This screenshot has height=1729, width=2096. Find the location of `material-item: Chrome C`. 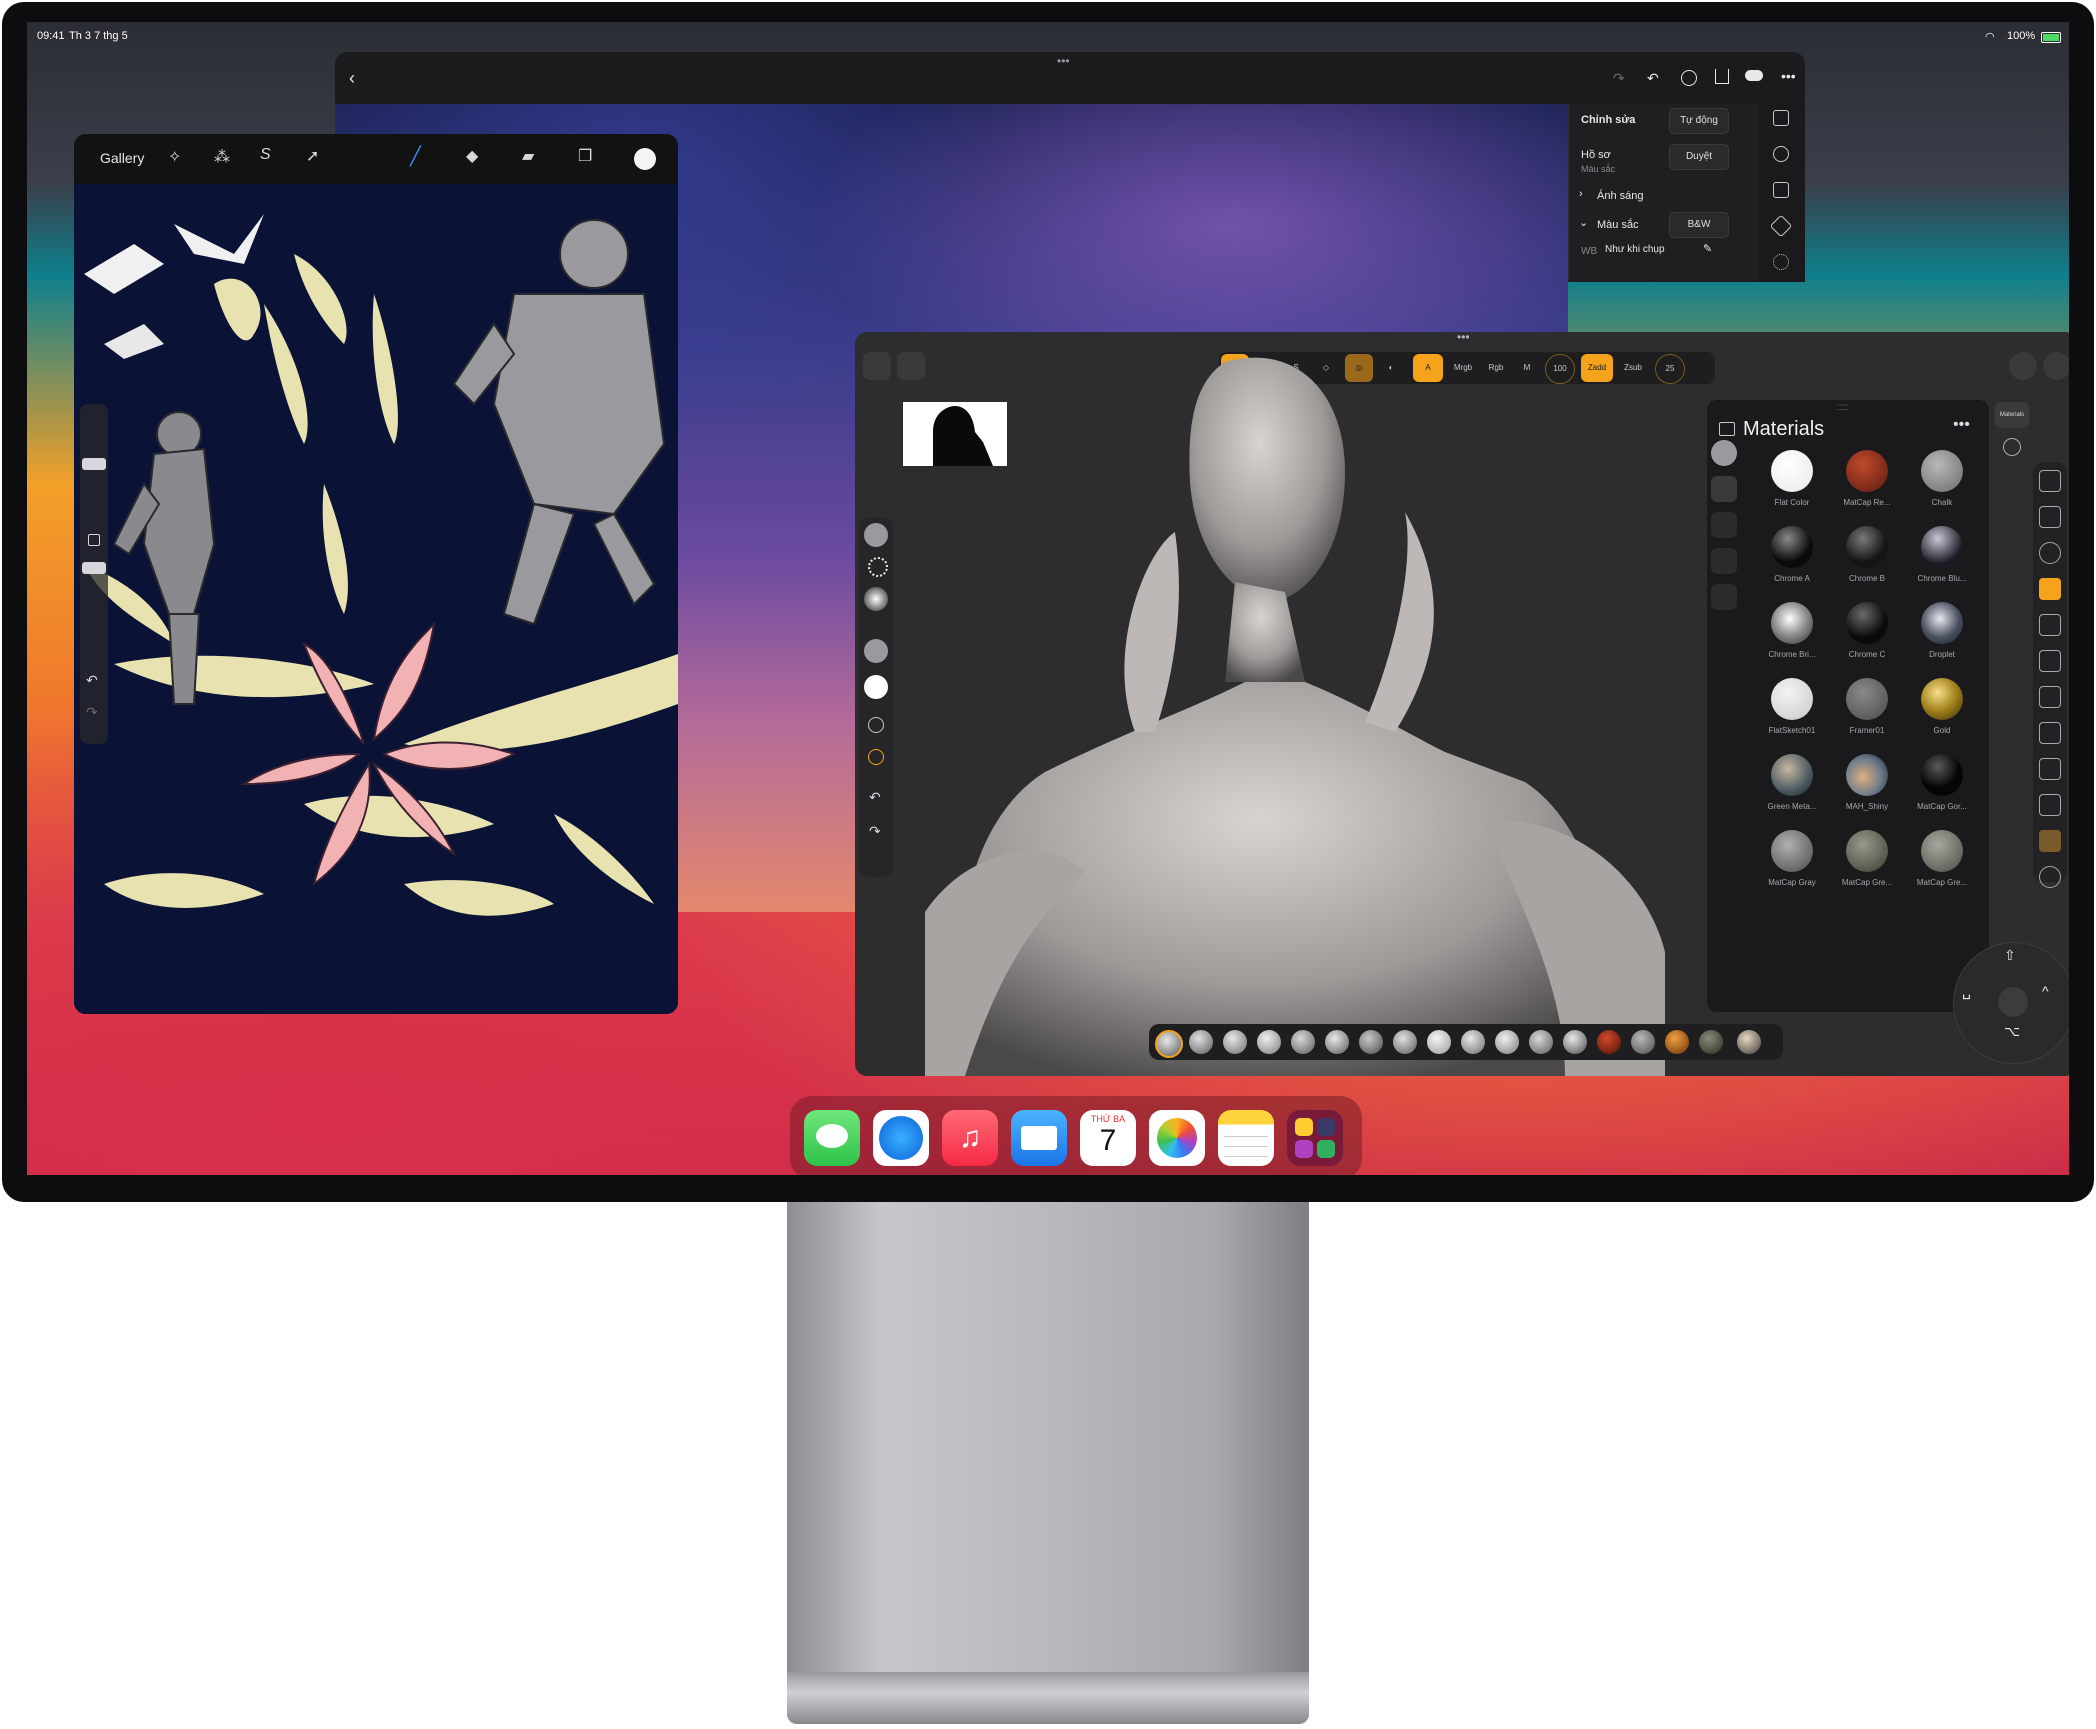

material-item: Chrome C is located at coordinates (1867, 640).